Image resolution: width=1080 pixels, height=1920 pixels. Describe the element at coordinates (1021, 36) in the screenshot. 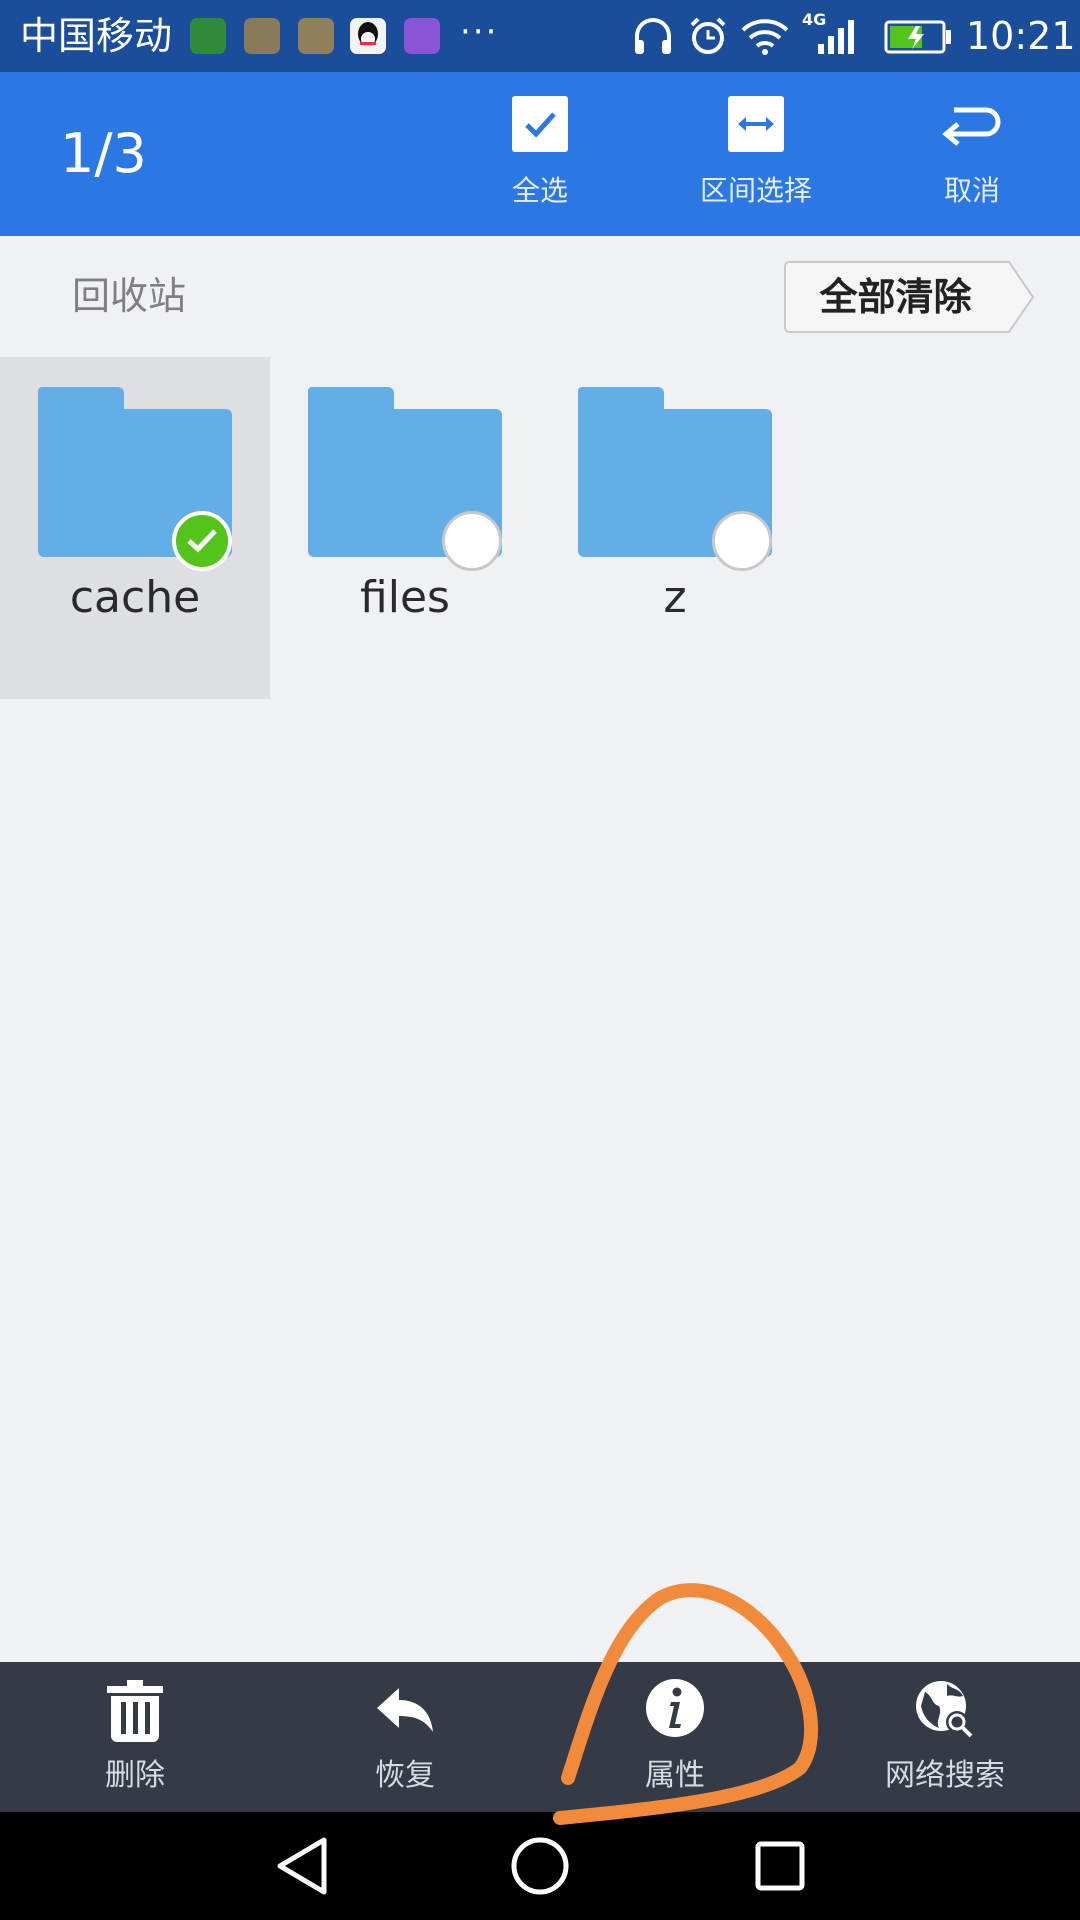

I see `clock: 10:21` at that location.